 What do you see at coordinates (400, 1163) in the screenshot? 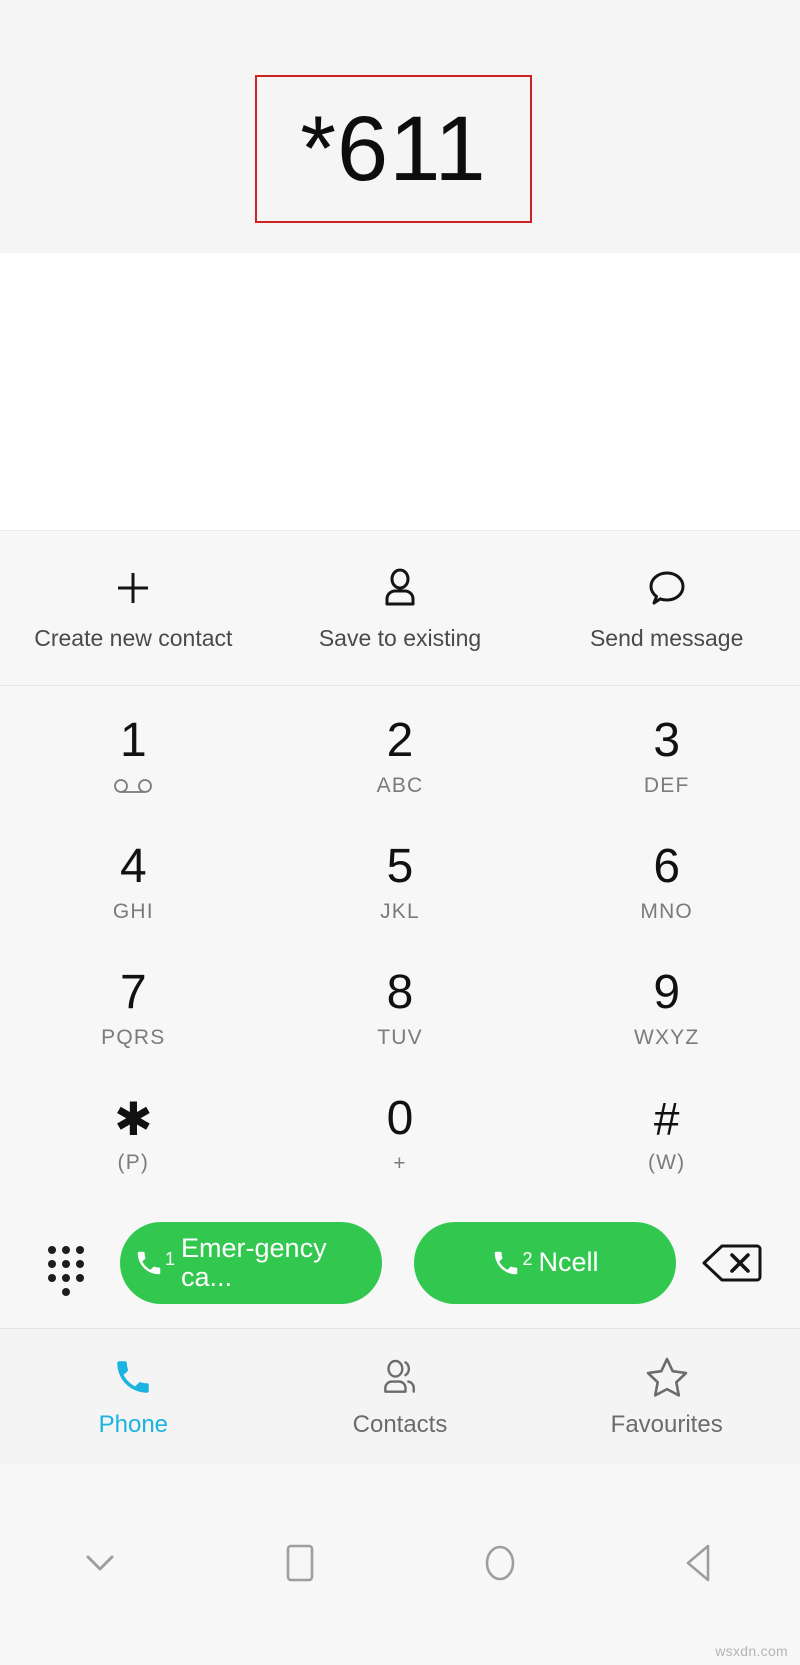
I see `key-0-sub: +` at bounding box center [400, 1163].